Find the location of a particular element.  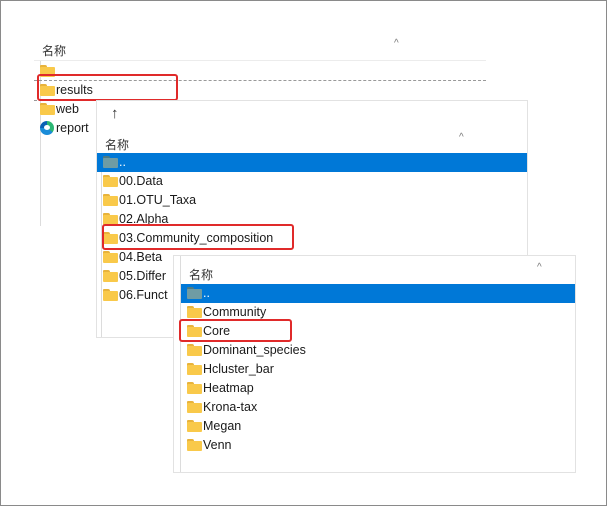

item-label: 04.Beta is located at coordinates (141, 257).